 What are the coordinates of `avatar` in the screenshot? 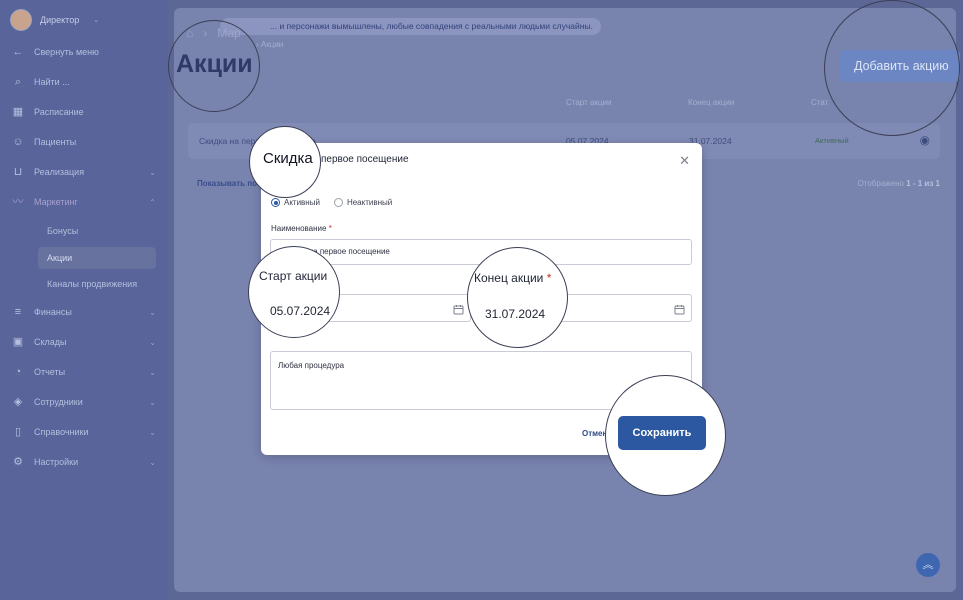 It's located at (21, 20).